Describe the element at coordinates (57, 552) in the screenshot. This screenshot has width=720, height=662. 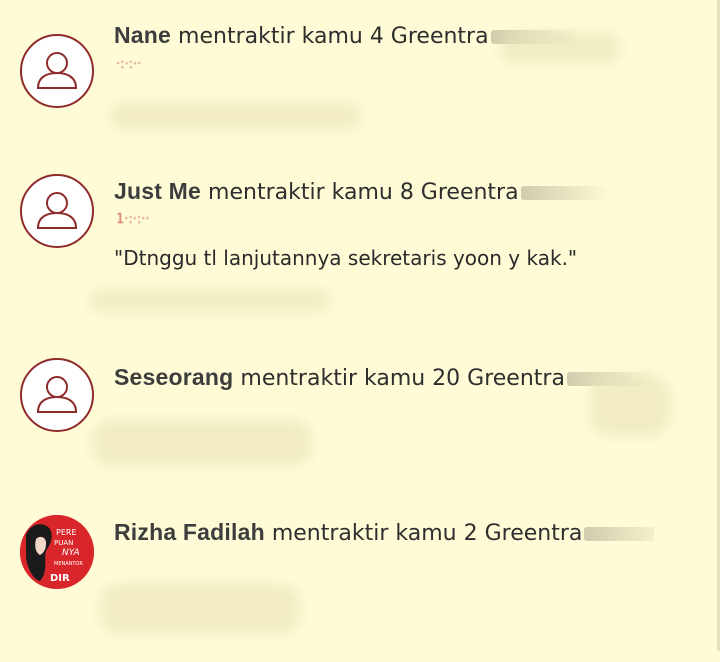
I see `profile-photo: PERE PUAN NYA MENANTOR DIR` at that location.